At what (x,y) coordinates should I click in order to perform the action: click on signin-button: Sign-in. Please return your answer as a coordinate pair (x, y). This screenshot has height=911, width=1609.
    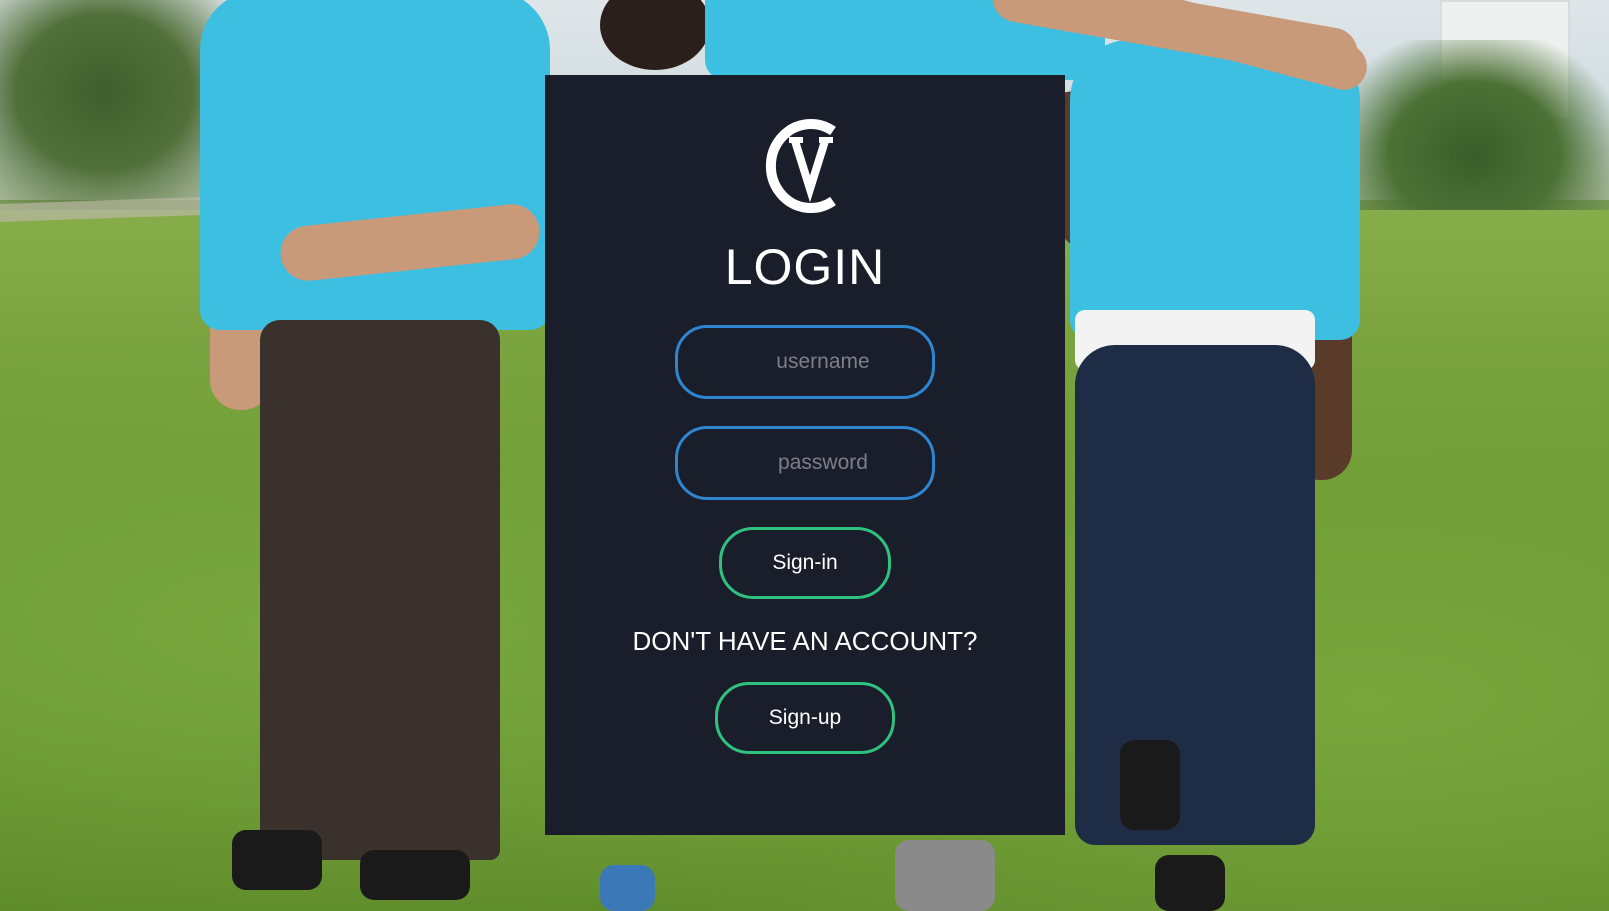
    Looking at the image, I should click on (805, 563).